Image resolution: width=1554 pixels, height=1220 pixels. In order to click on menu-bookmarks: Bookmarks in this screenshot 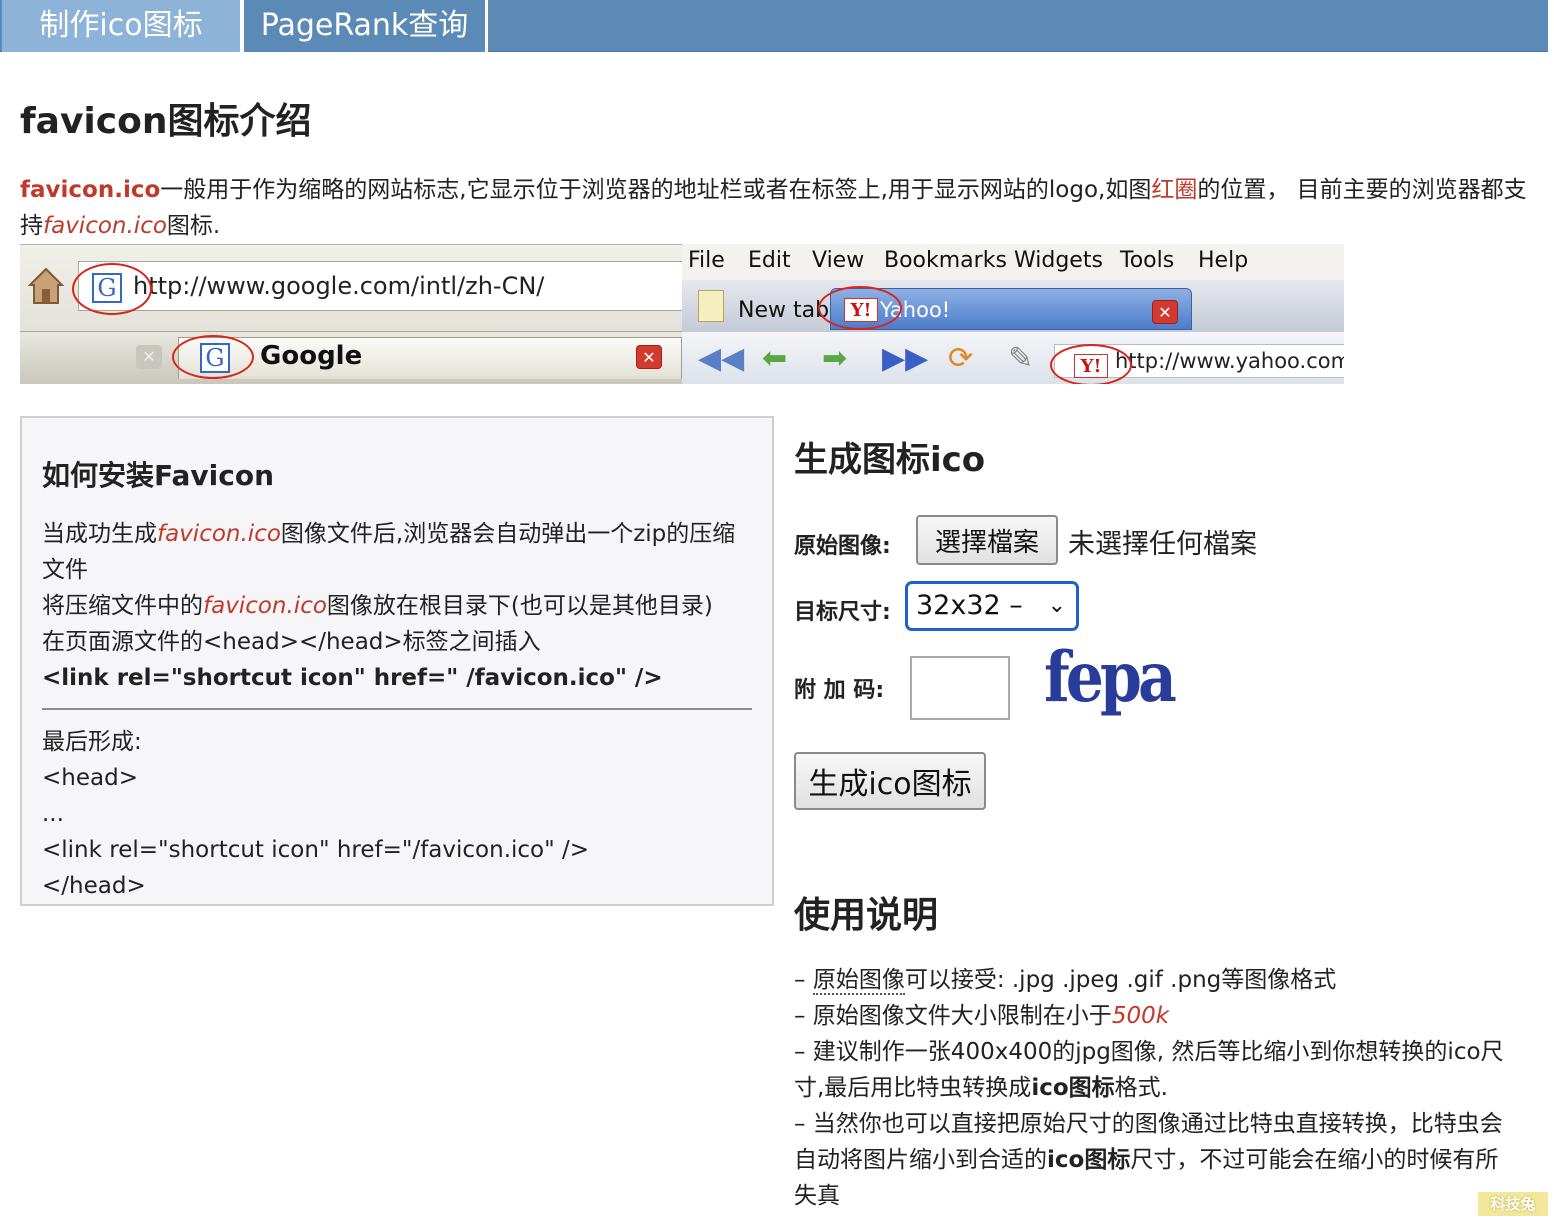, I will do `click(945, 260)`.